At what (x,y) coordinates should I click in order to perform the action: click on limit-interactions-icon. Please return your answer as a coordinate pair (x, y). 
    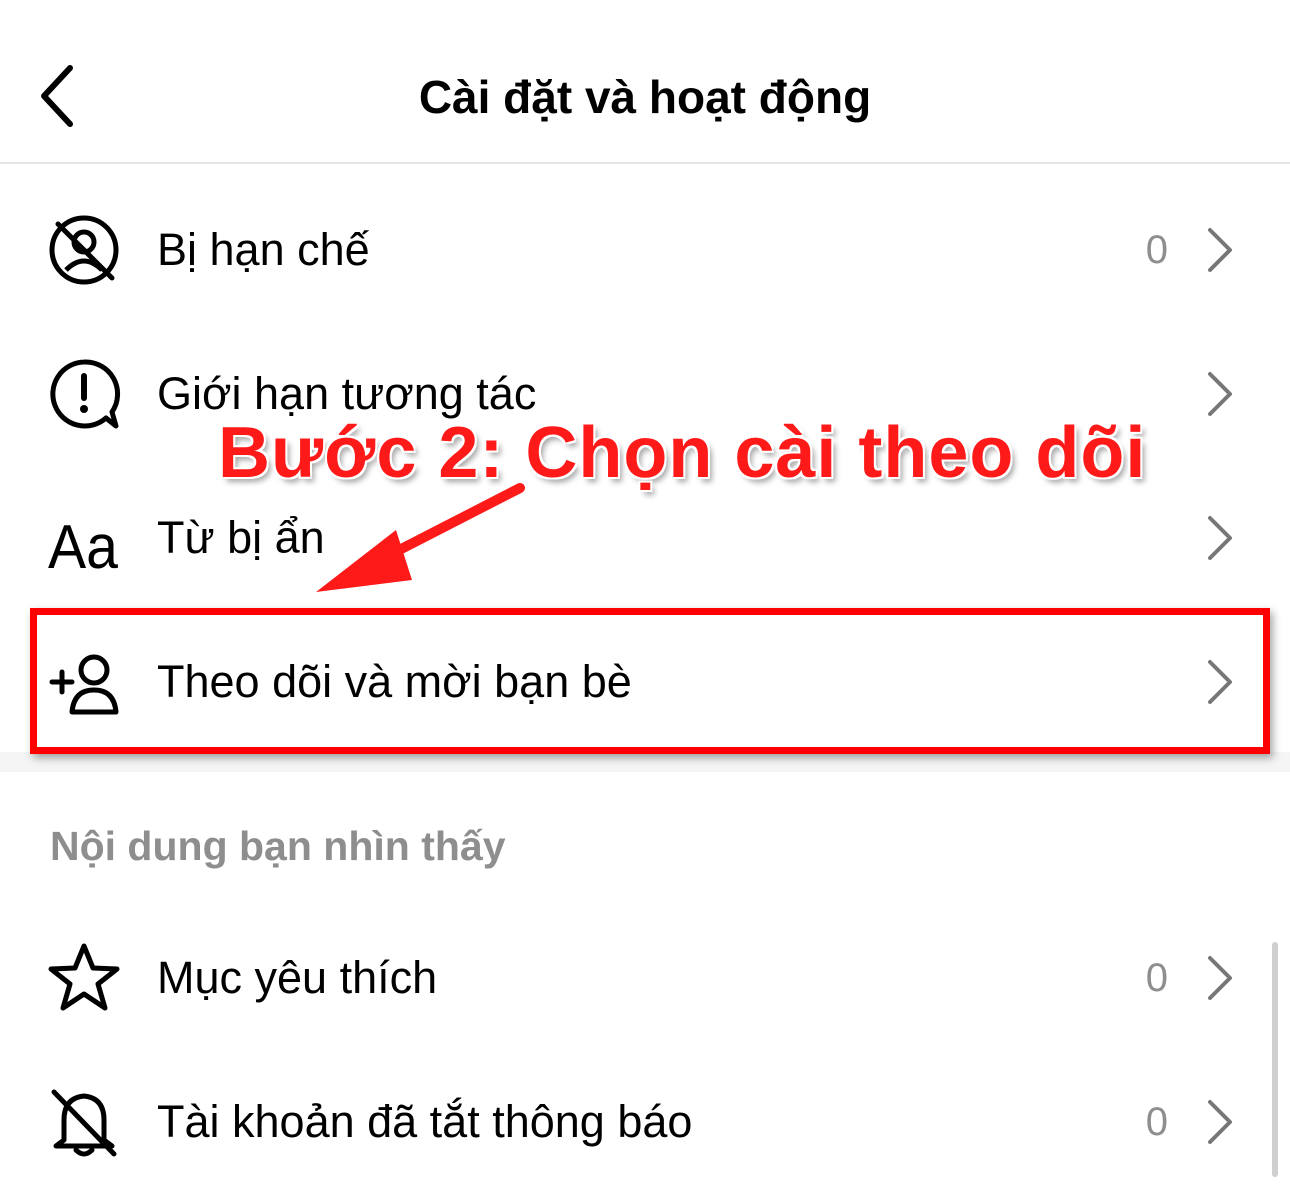
    Looking at the image, I should click on (85, 394).